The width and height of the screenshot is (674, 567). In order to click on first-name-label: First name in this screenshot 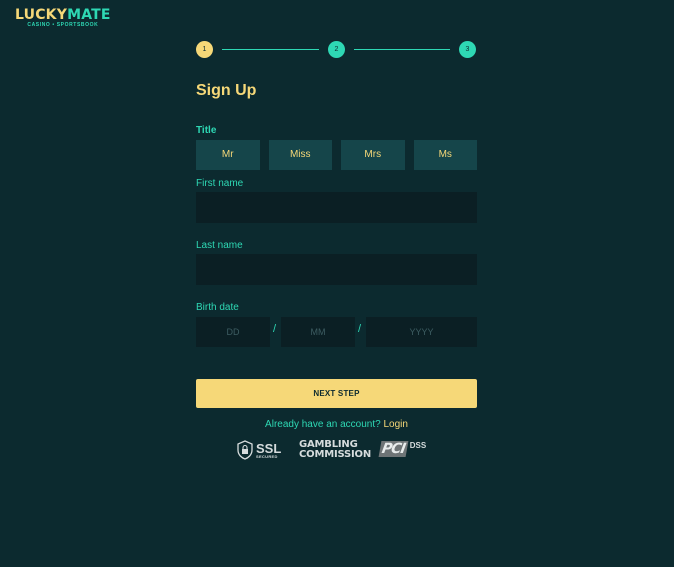, I will do `click(220, 183)`.